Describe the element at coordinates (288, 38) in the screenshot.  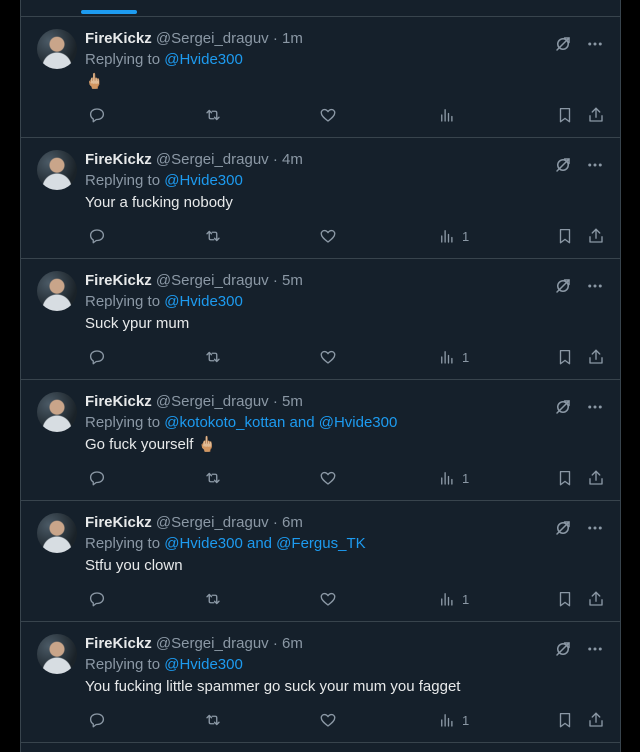
I see `timestamp: · 1m` at that location.